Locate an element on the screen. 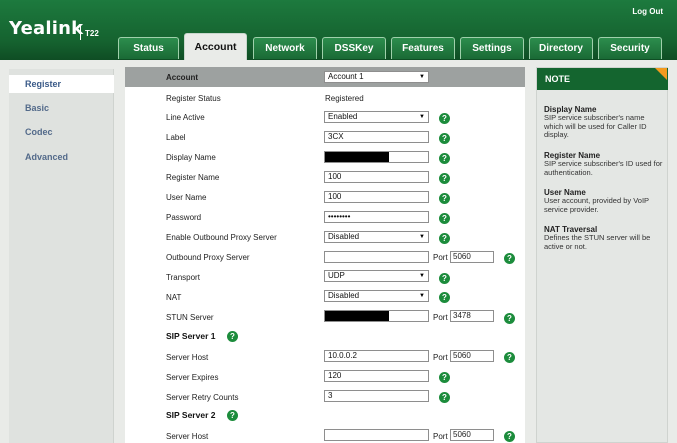  register-status-label: Register Status is located at coordinates (193, 98).